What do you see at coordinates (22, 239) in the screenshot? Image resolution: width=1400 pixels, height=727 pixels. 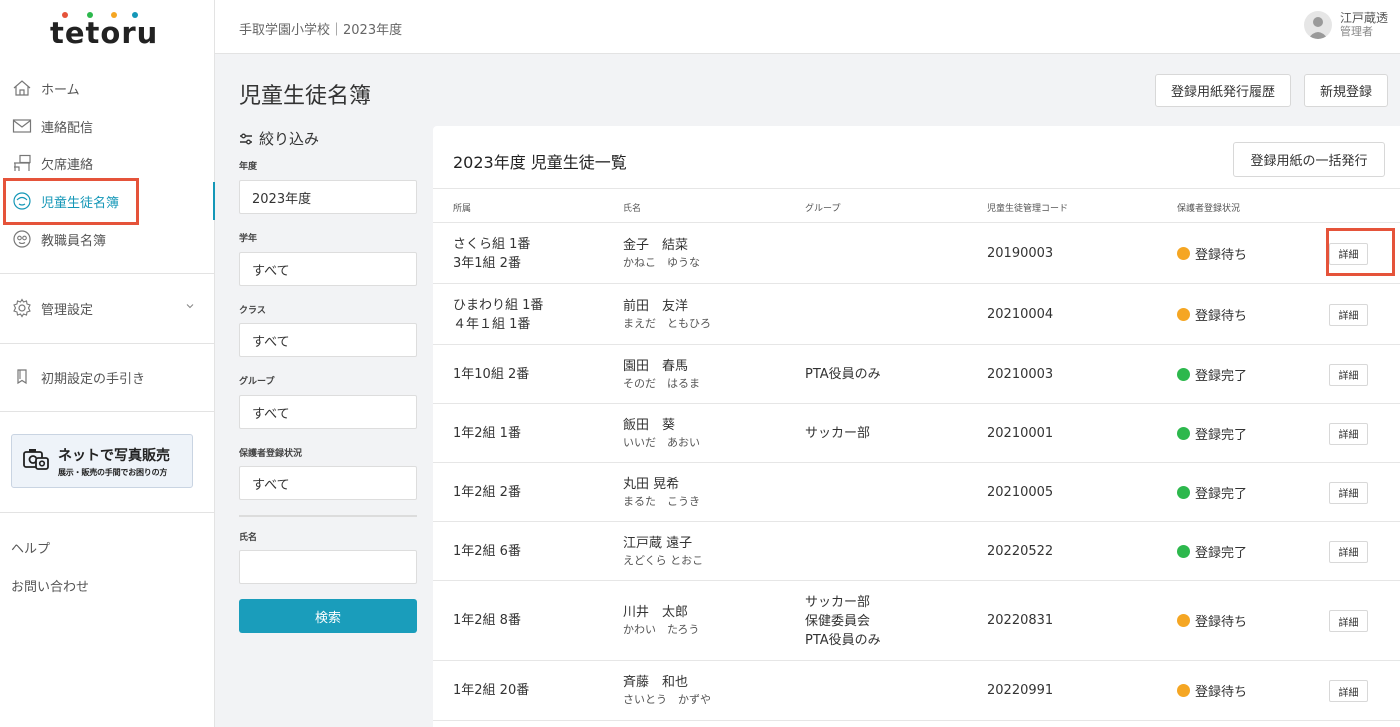 I see `staff-icon` at bounding box center [22, 239].